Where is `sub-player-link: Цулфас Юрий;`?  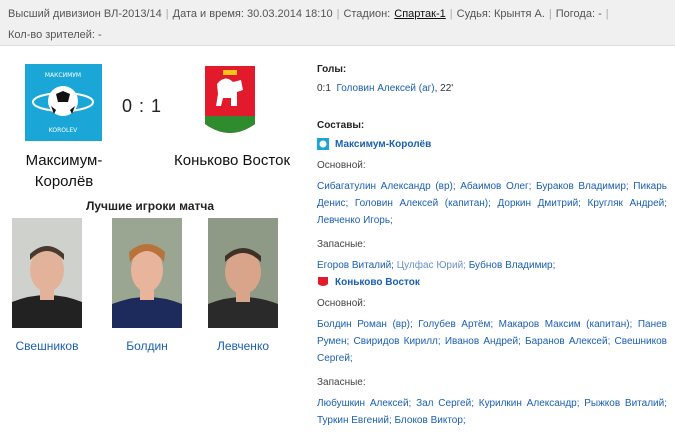 sub-player-link: Цулфас Юрий; is located at coordinates (431, 265).